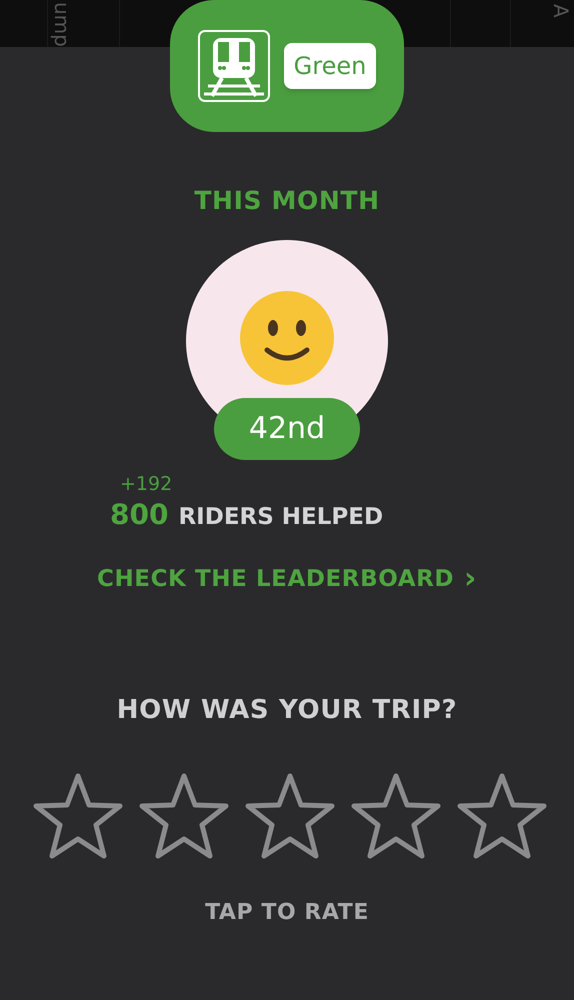 The height and width of the screenshot is (1000, 574). I want to click on cropped-label: ump, so click(62, 24).